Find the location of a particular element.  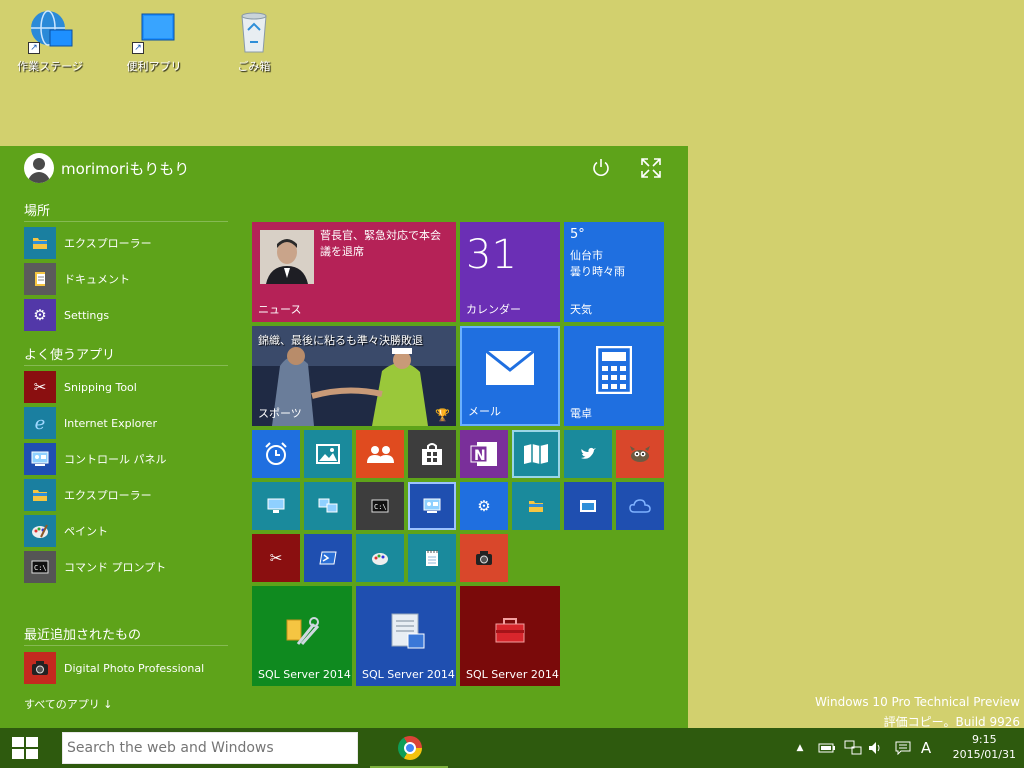

control-panel-icon is located at coordinates (40, 459).